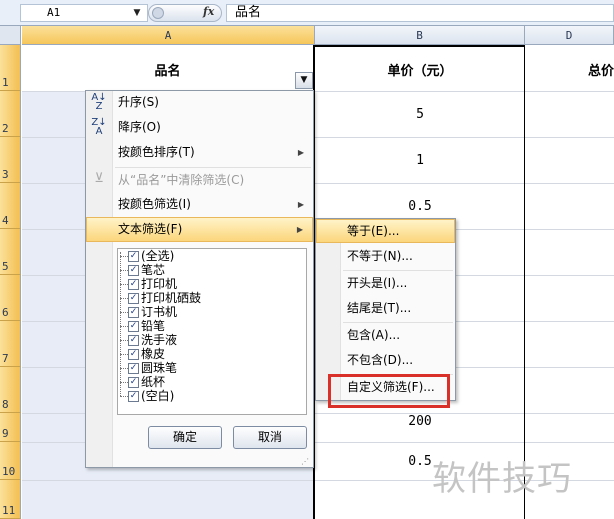  Describe the element at coordinates (10, 160) in the screenshot. I see `row-header-3: 3` at that location.